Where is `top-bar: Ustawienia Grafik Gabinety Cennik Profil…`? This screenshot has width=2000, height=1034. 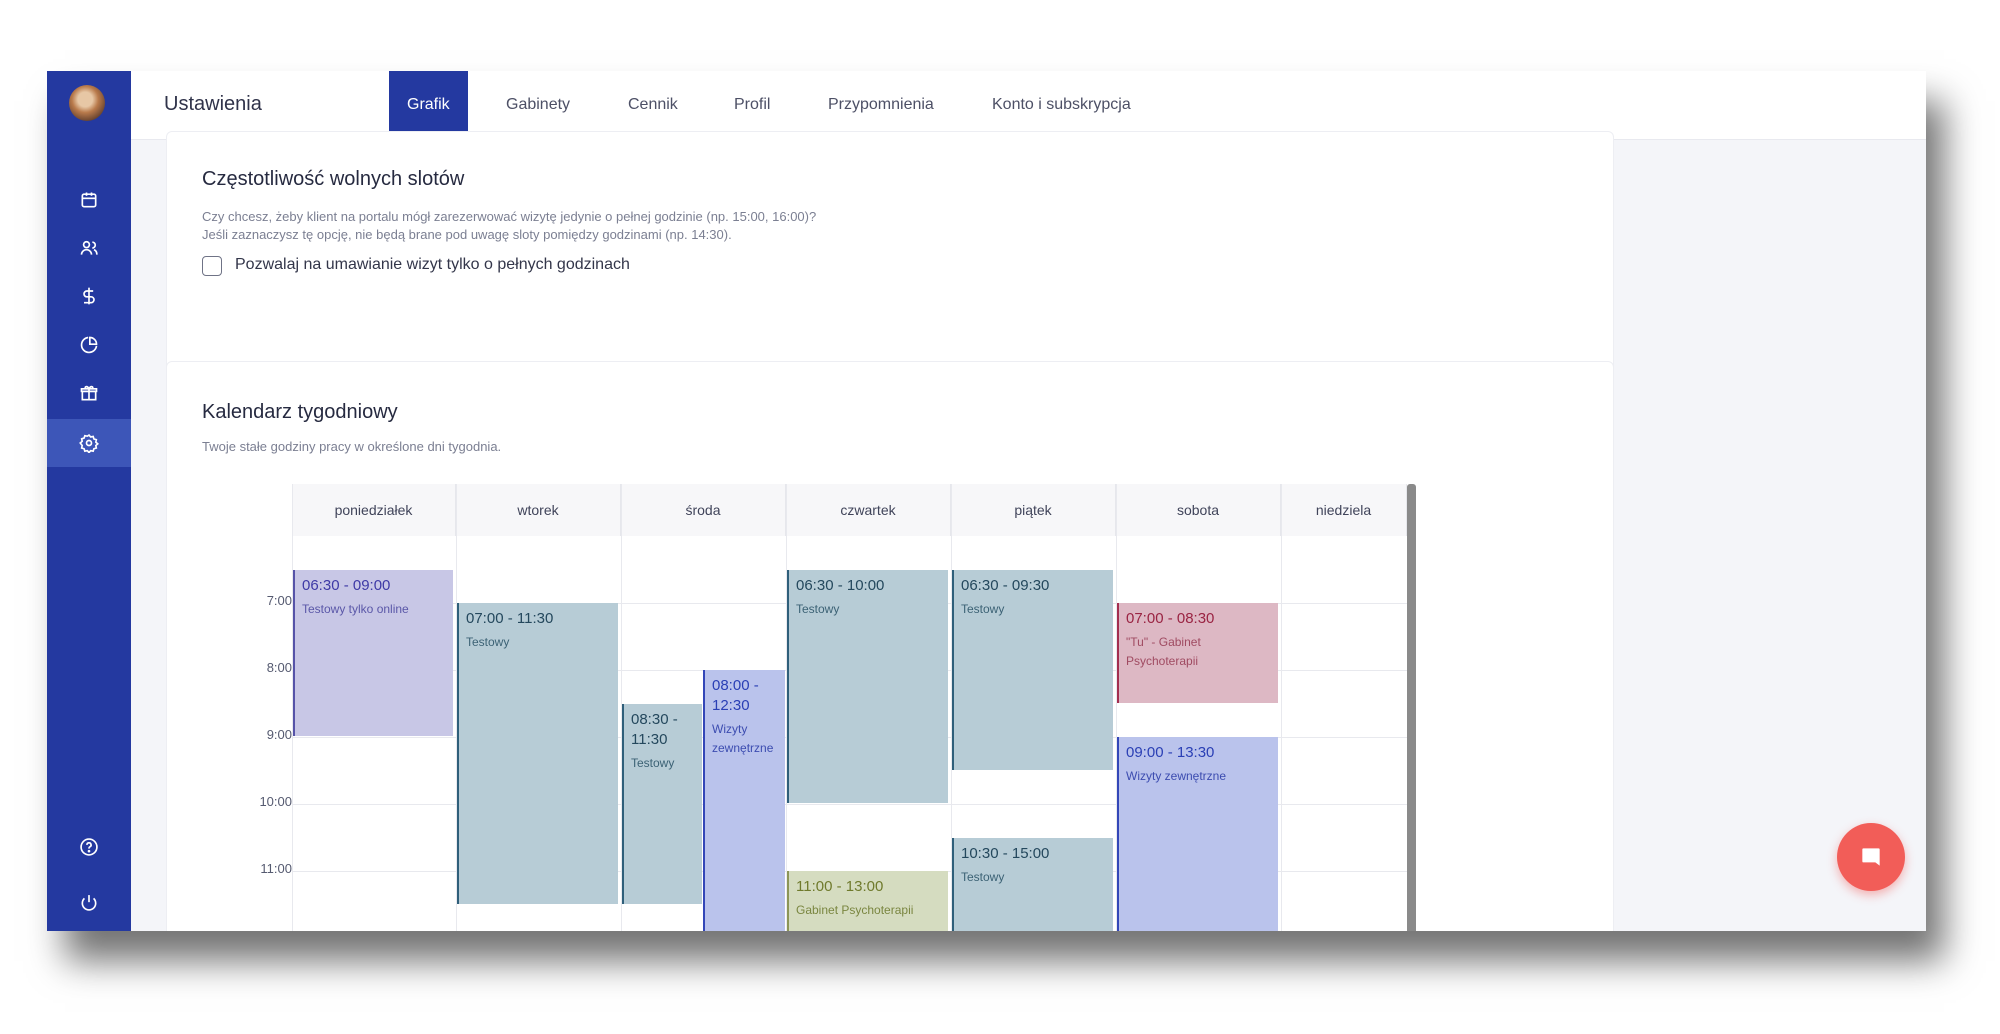 top-bar: Ustawienia Grafik Gabinety Cennik Profil… is located at coordinates (1028, 106).